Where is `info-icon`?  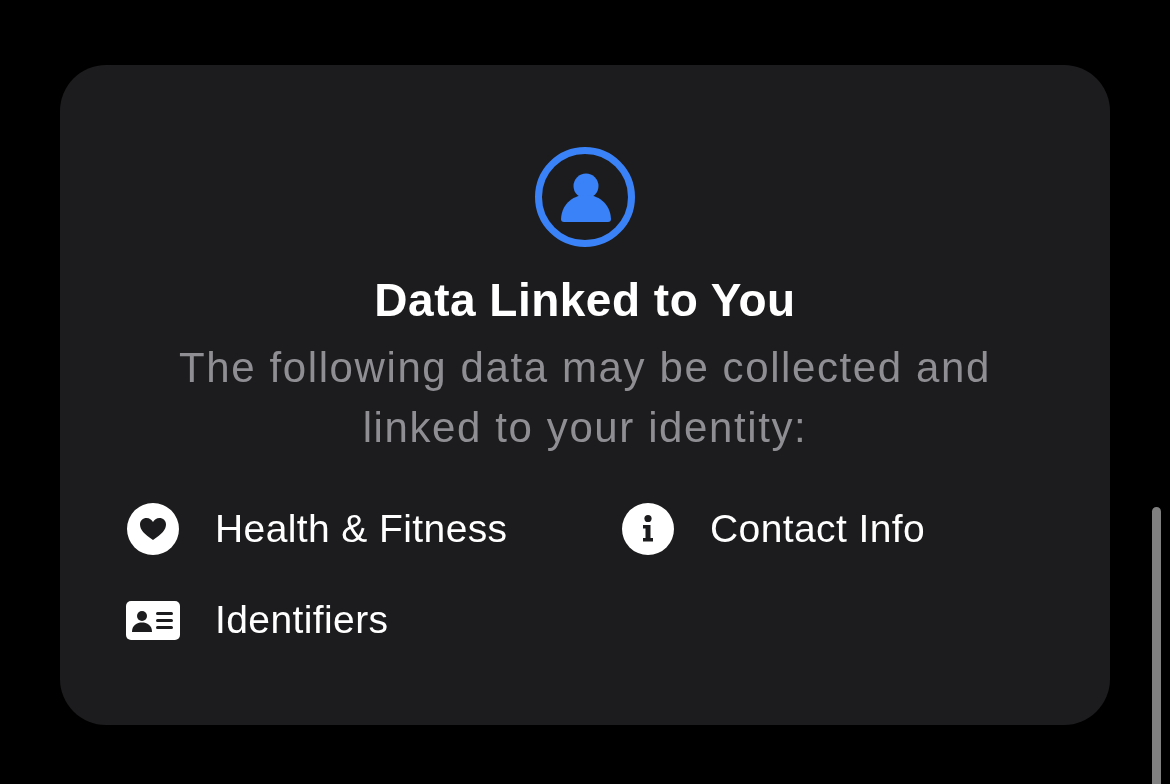
info-icon is located at coordinates (648, 529).